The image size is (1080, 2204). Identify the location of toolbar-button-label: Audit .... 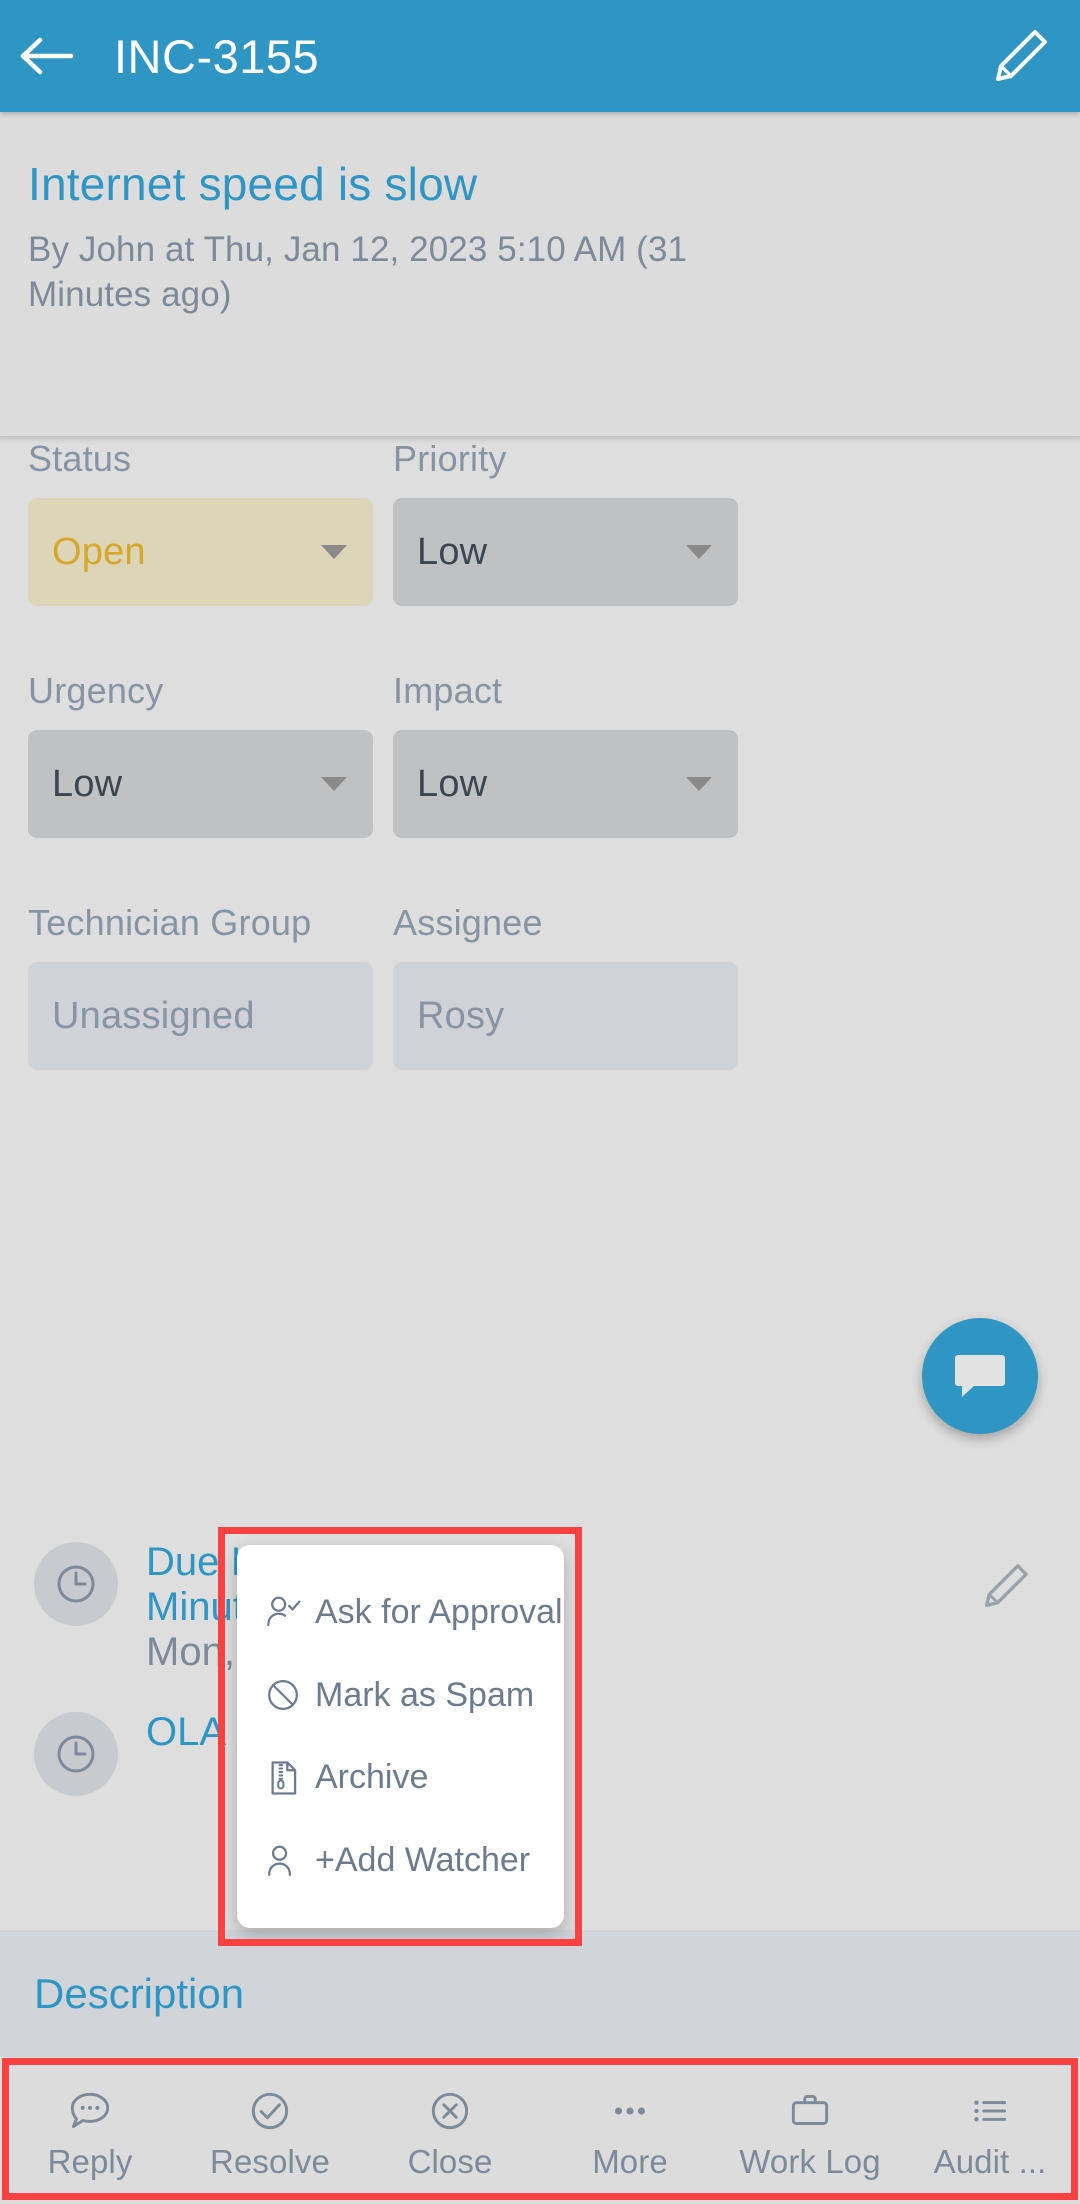
(990, 2161).